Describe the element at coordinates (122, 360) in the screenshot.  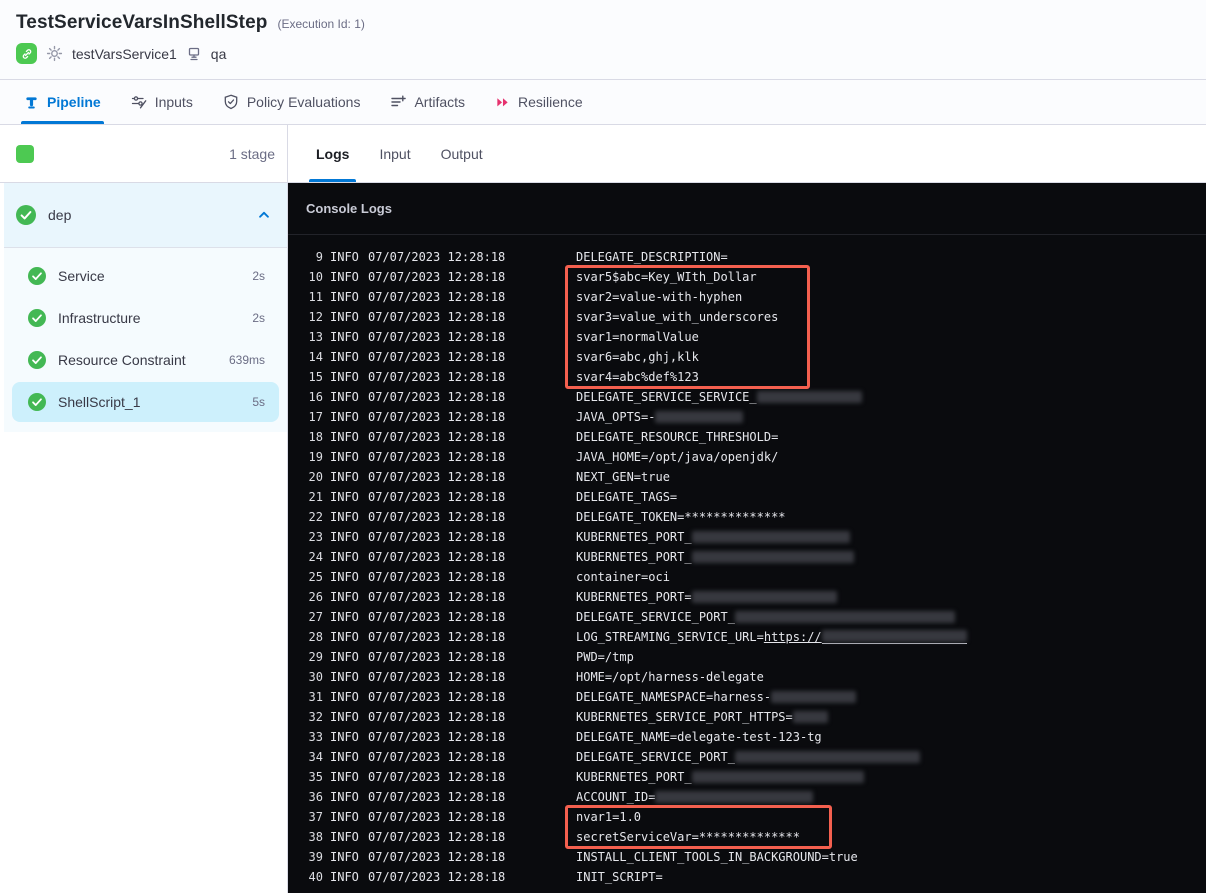
I see `step-label: Resource Constraint` at that location.